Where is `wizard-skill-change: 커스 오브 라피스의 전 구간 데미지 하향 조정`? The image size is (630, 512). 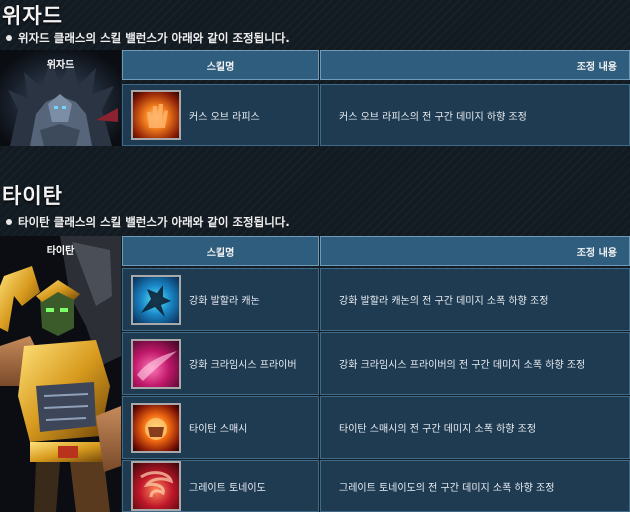
wizard-skill-change: 커스 오브 라피스의 전 구간 데미지 하향 조정 is located at coordinates (475, 115).